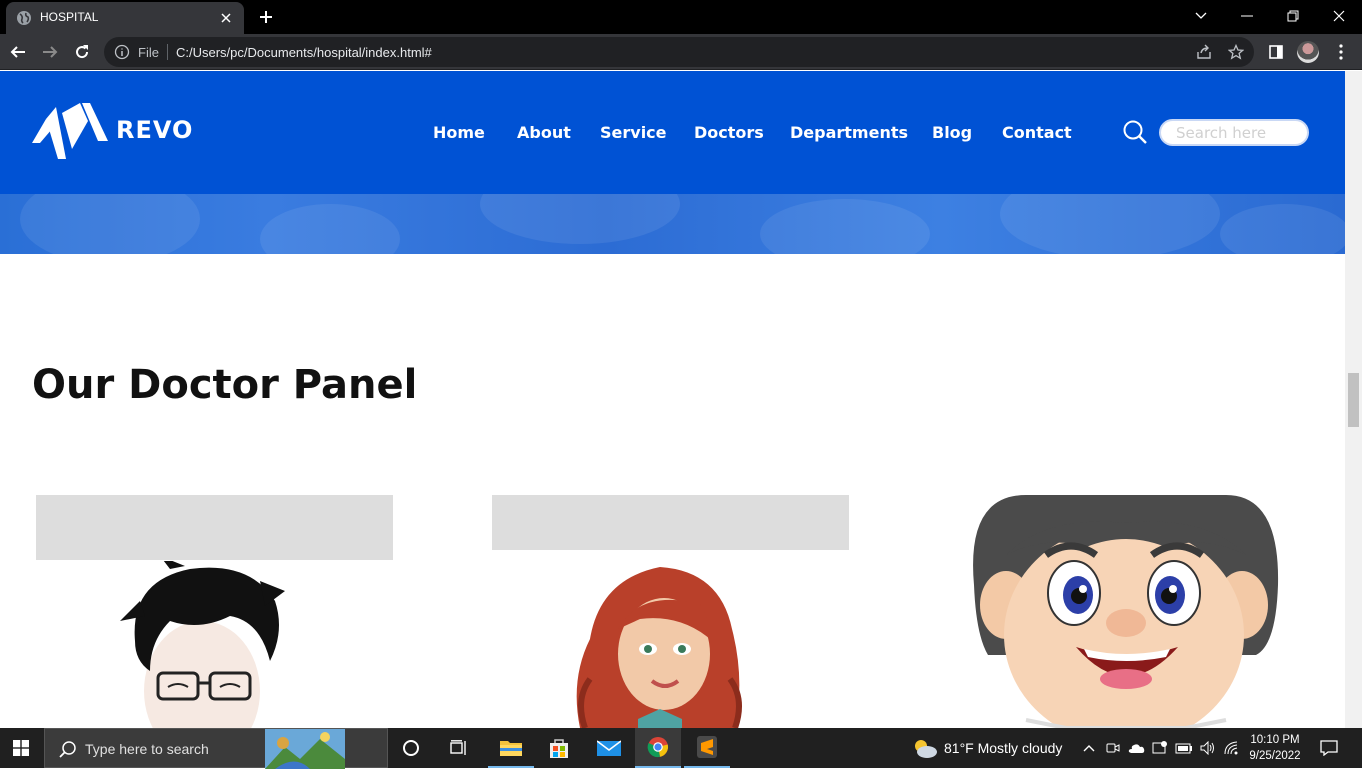 This screenshot has width=1362, height=769. Describe the element at coordinates (305, 749) in the screenshot. I see `search-highlight-illustration-icon` at that location.